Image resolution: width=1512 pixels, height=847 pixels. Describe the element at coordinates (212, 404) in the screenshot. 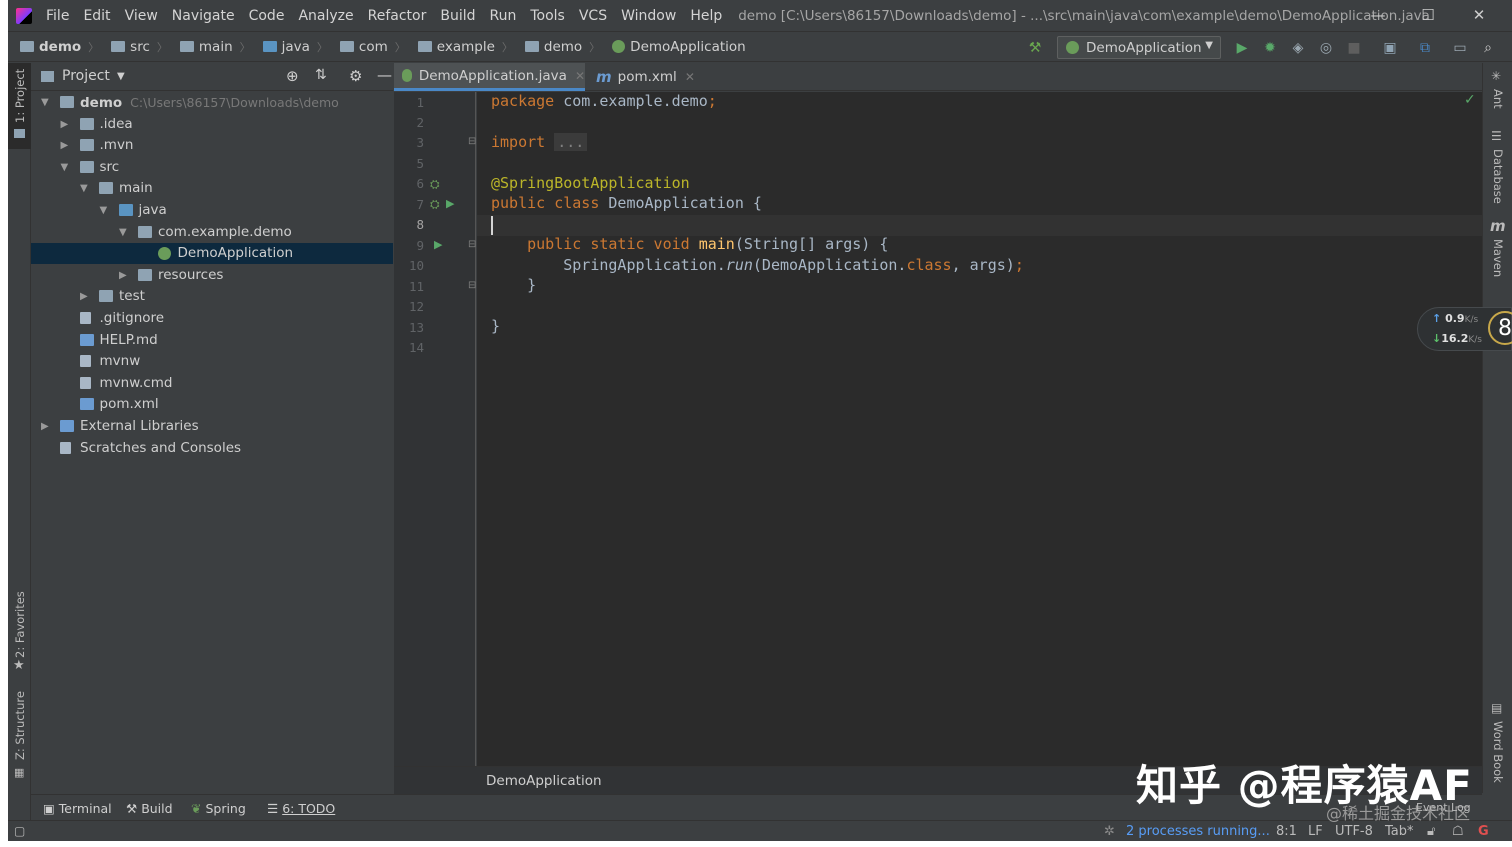

I see `tree-item-pom-xml: pom.xml` at that location.